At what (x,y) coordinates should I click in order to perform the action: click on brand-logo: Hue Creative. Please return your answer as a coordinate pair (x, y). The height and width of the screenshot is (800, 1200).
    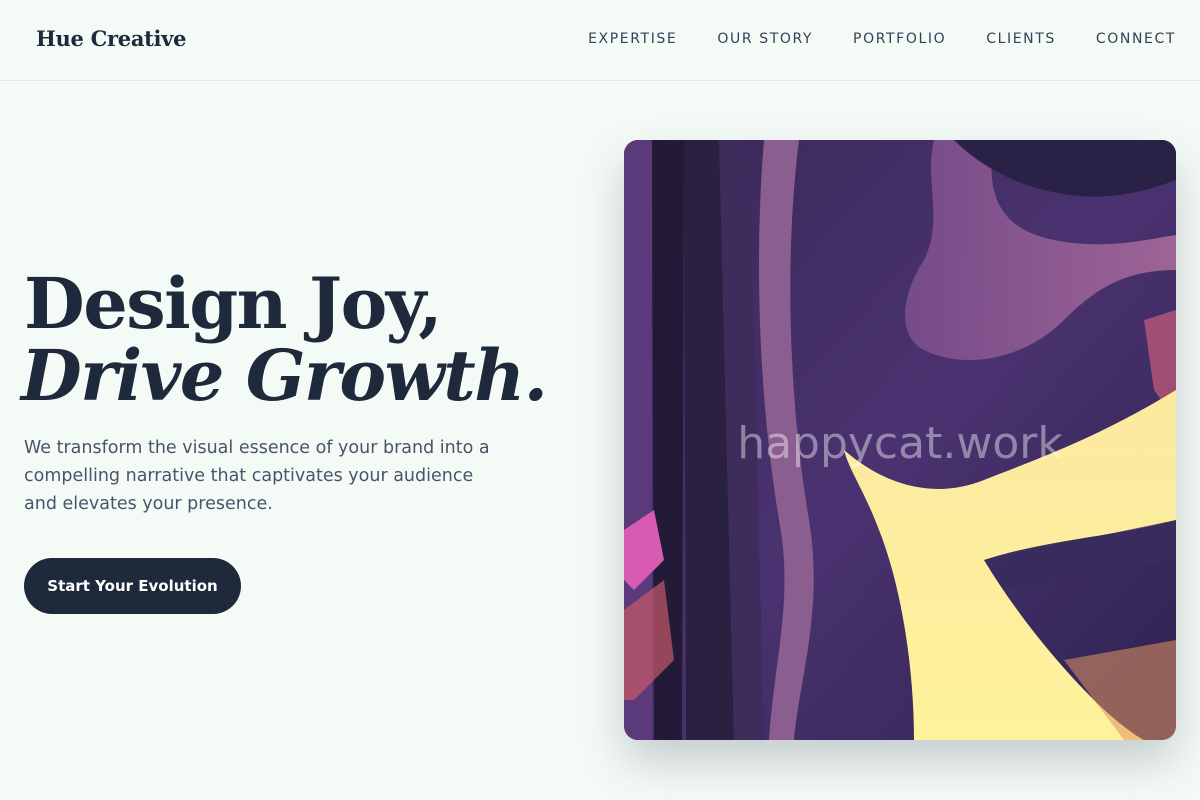
    Looking at the image, I should click on (111, 38).